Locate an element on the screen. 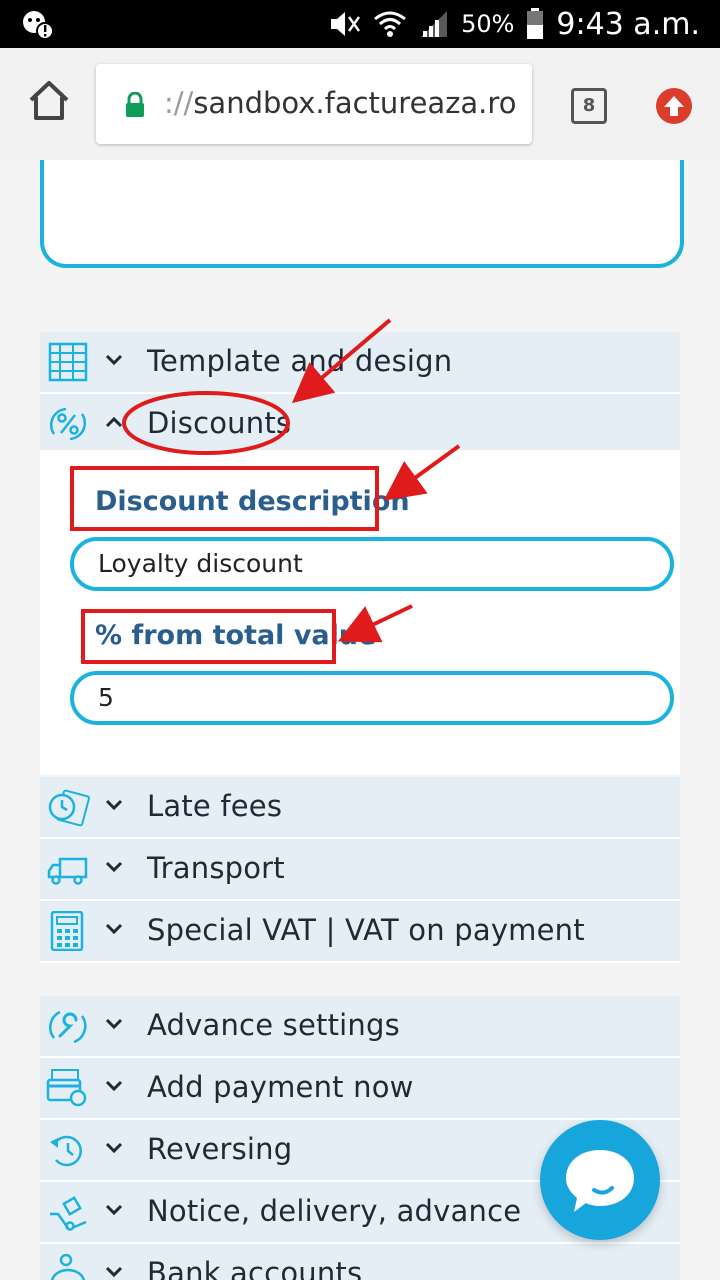  url-text: ://sandbox.factureaza.ro is located at coordinates (340, 103).